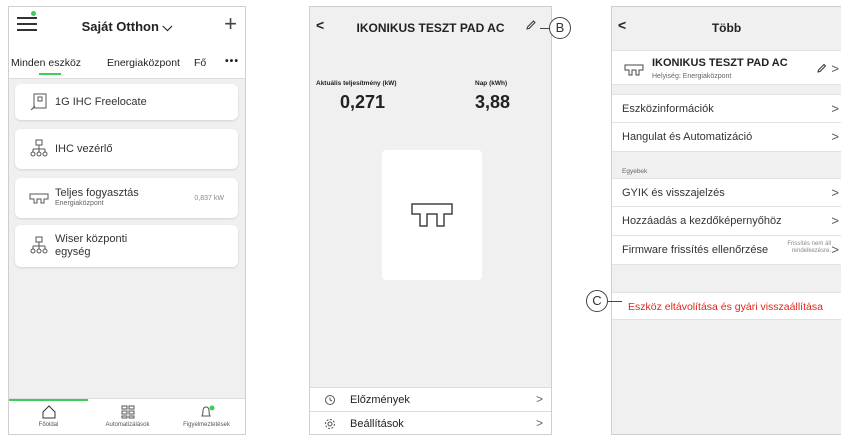 This screenshot has width=841, height=435. What do you see at coordinates (430, 399) in the screenshot?
I see `history-row: Előzmények >` at bounding box center [430, 399].